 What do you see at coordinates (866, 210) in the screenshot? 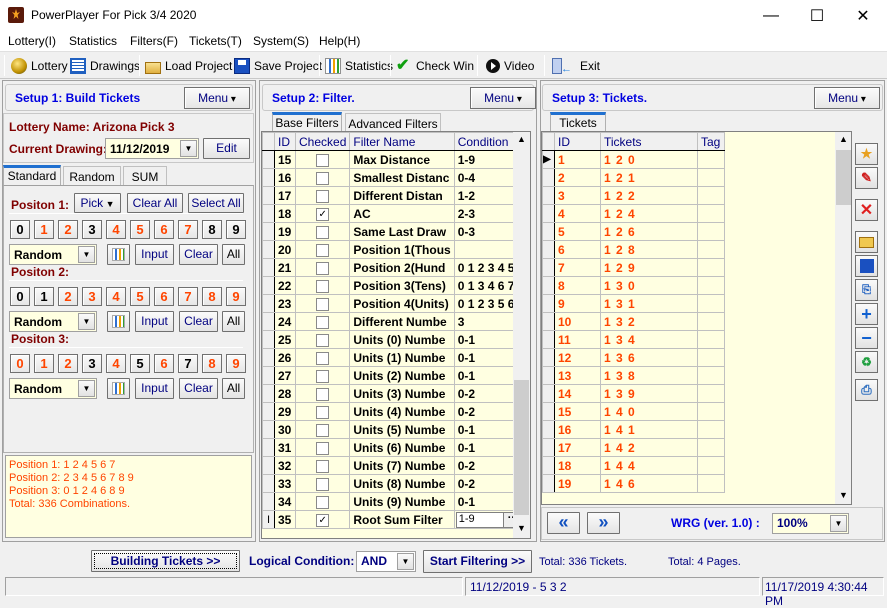
I see `delete-button: ✕` at bounding box center [866, 210].